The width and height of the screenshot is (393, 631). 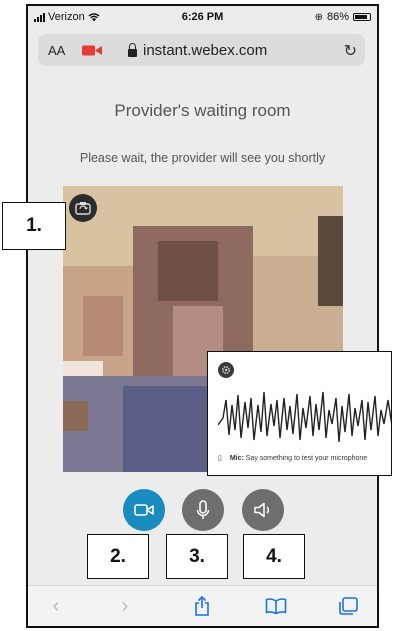 I want to click on battery-percent: 86%, so click(x=337, y=17).